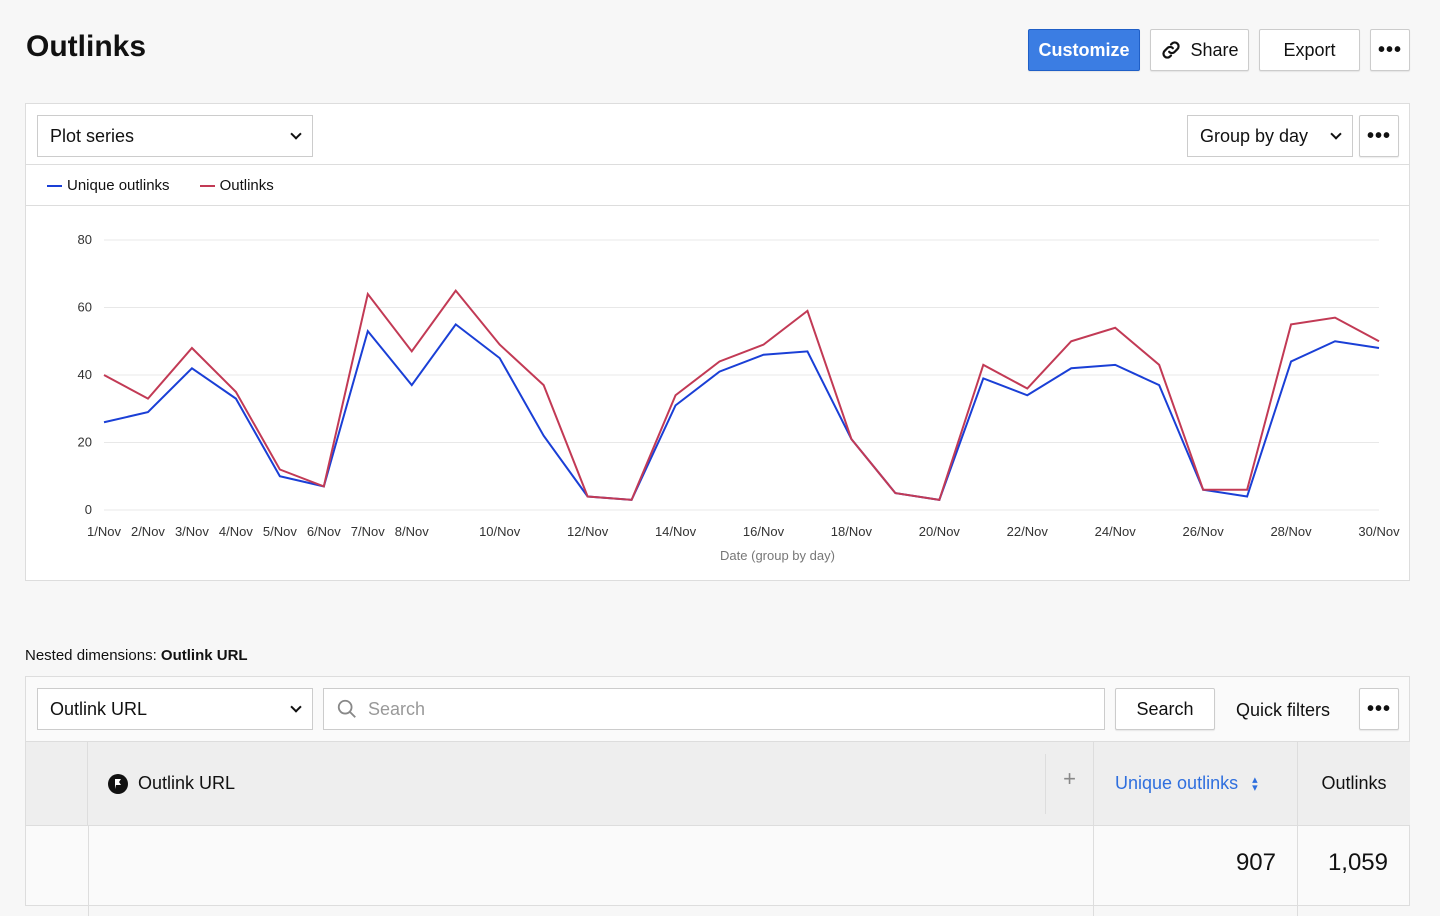  Describe the element at coordinates (99, 708) in the screenshot. I see `dimension-label: Outlink URL` at that location.